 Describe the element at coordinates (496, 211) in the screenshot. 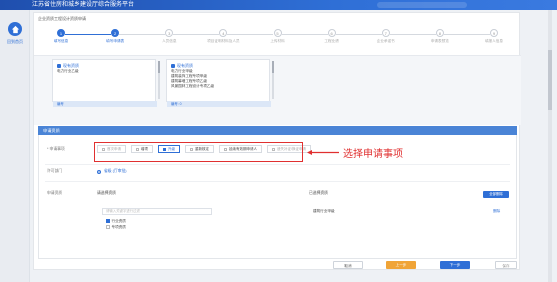

I see `delete-link: 删除` at that location.